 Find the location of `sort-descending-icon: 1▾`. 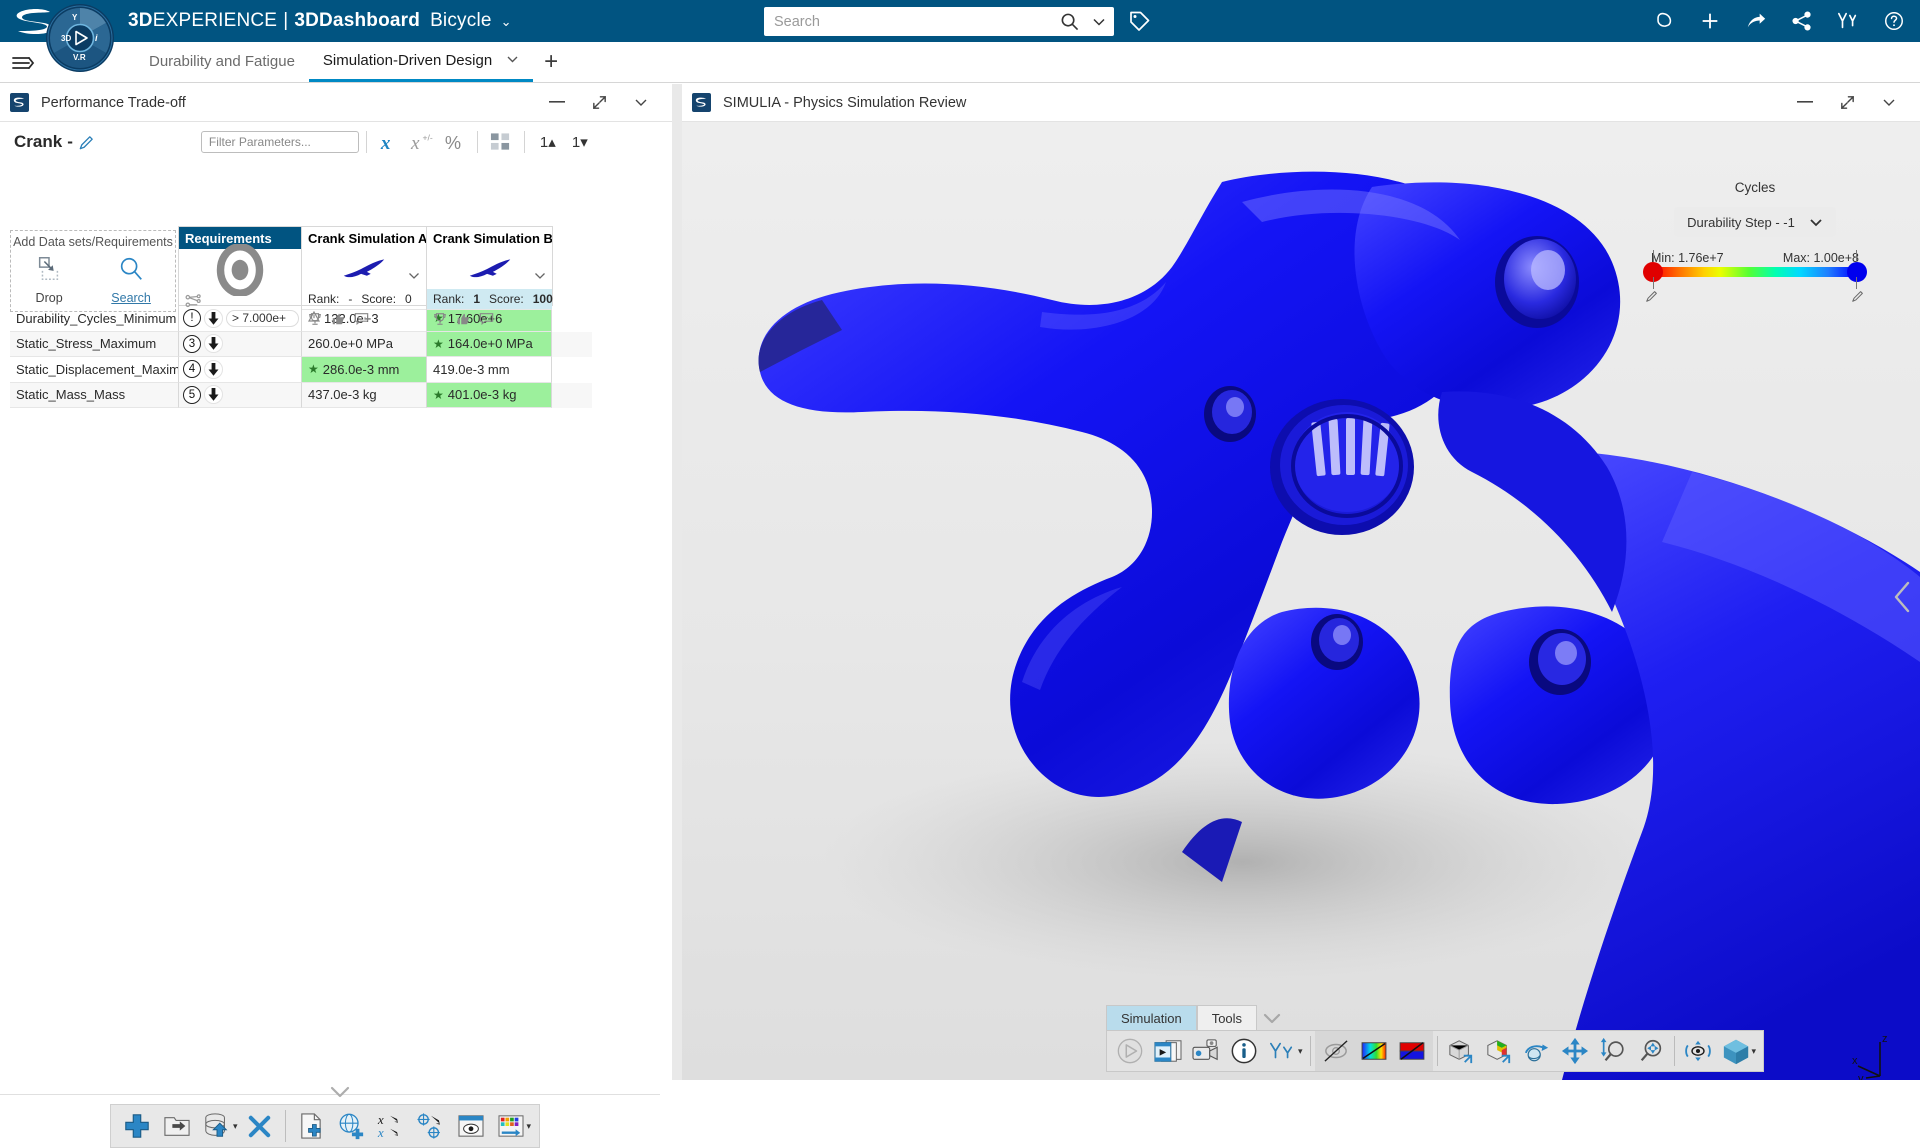

sort-descending-icon: 1▾ is located at coordinates (580, 142).